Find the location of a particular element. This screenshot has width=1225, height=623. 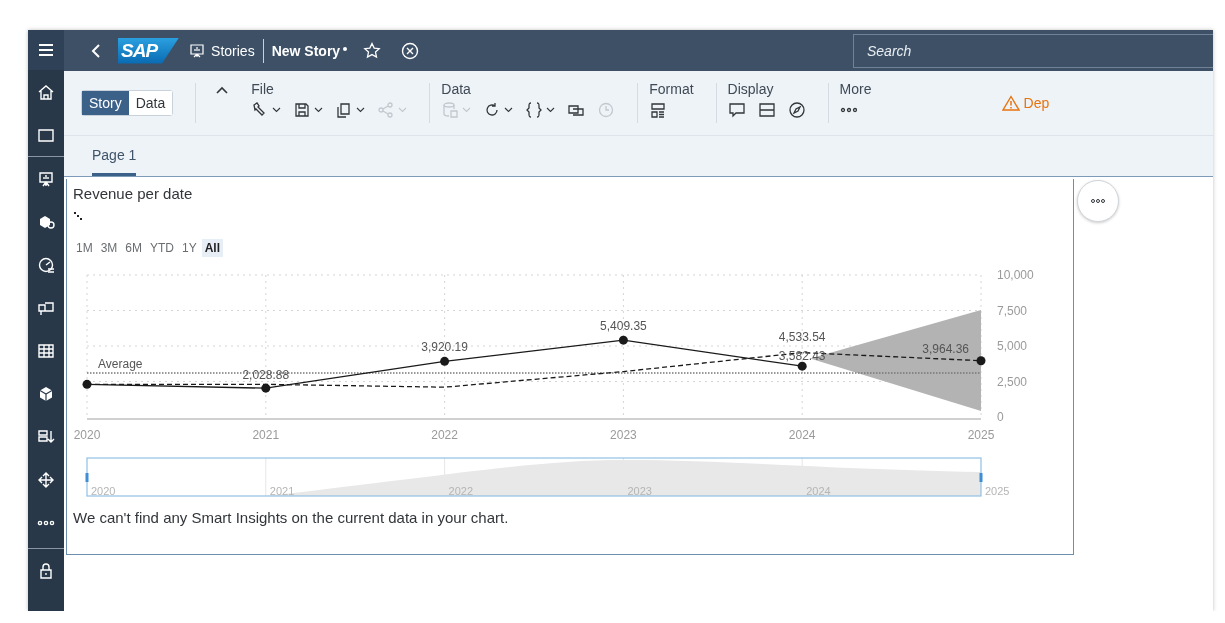

axis-tick-label: 2023 is located at coordinates (623, 435).